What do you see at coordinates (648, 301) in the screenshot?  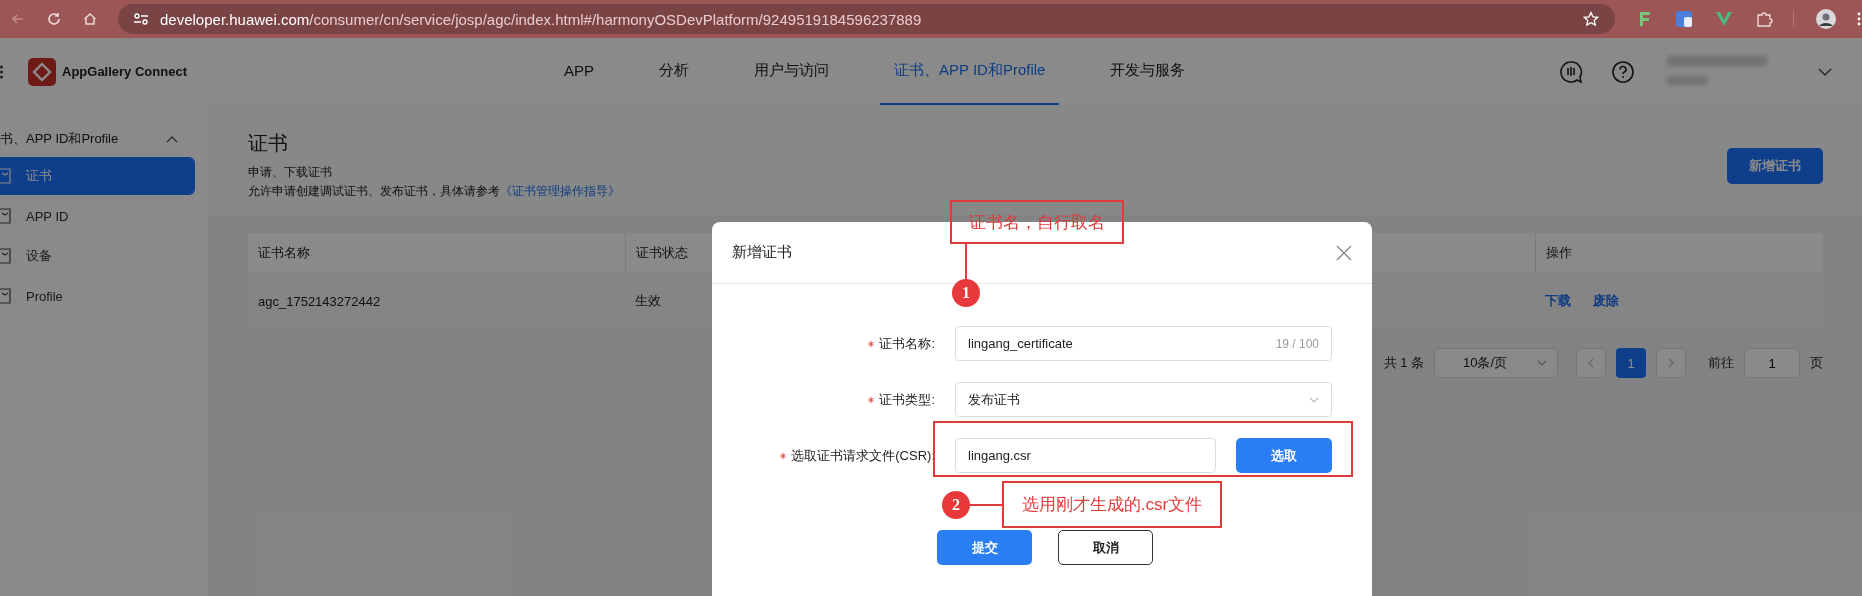 I see `table-cell: 生效` at bounding box center [648, 301].